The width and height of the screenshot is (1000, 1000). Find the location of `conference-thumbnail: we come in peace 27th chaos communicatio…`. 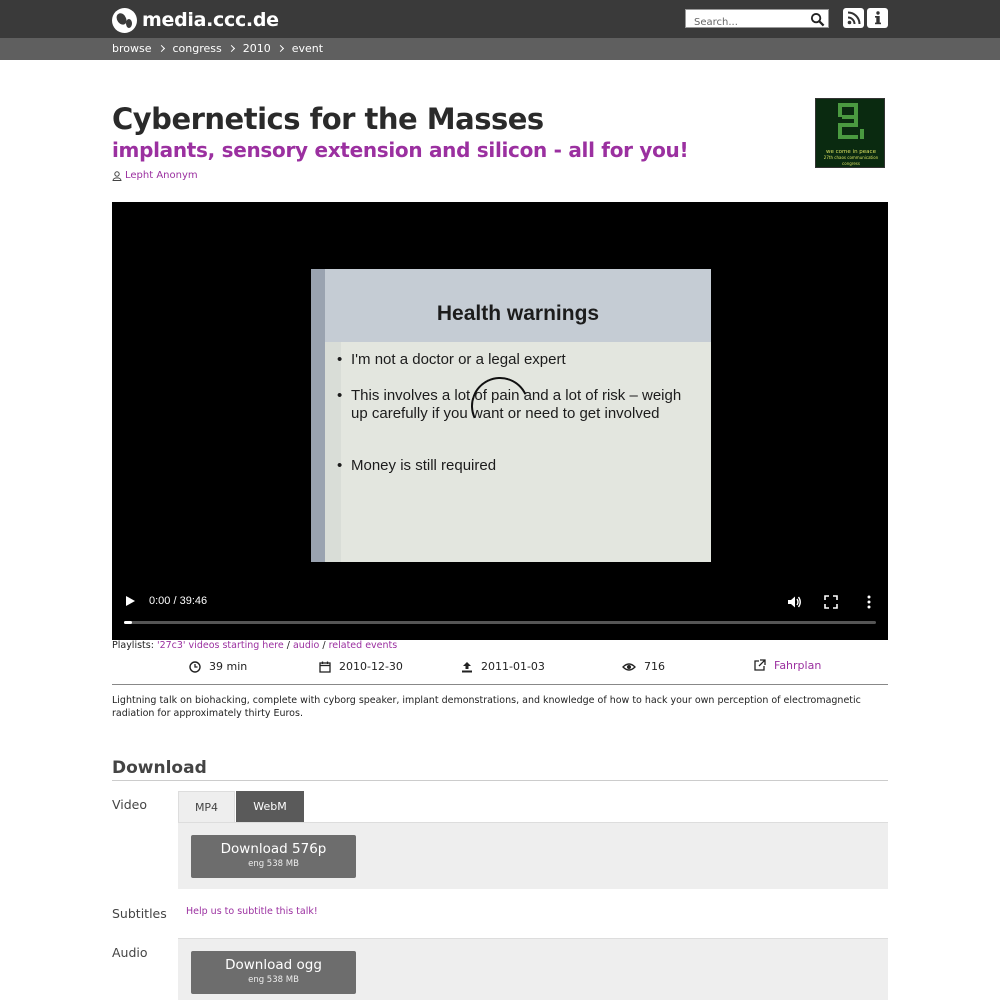

conference-thumbnail: we come in peace 27th chaos communicatio… is located at coordinates (850, 133).